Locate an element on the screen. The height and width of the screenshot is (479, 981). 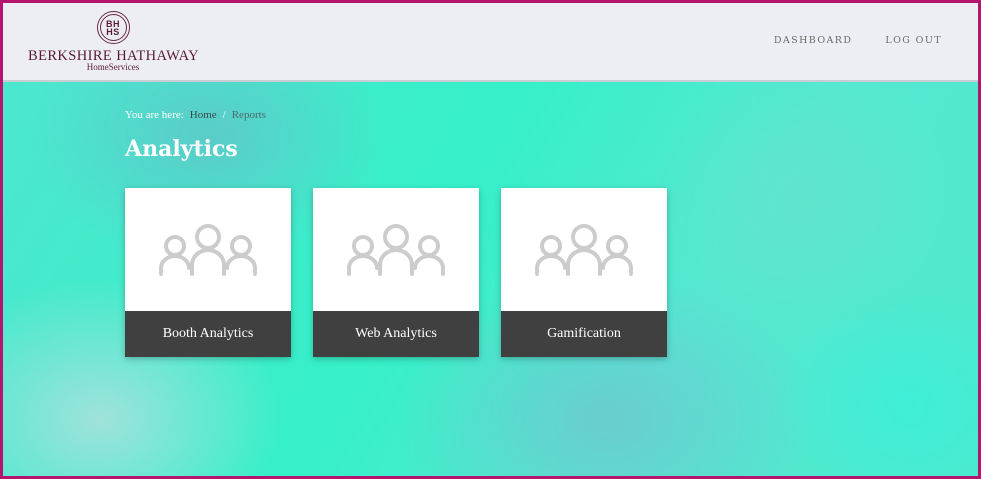
card-web-analytics: Web Analytics is located at coordinates (396, 272).